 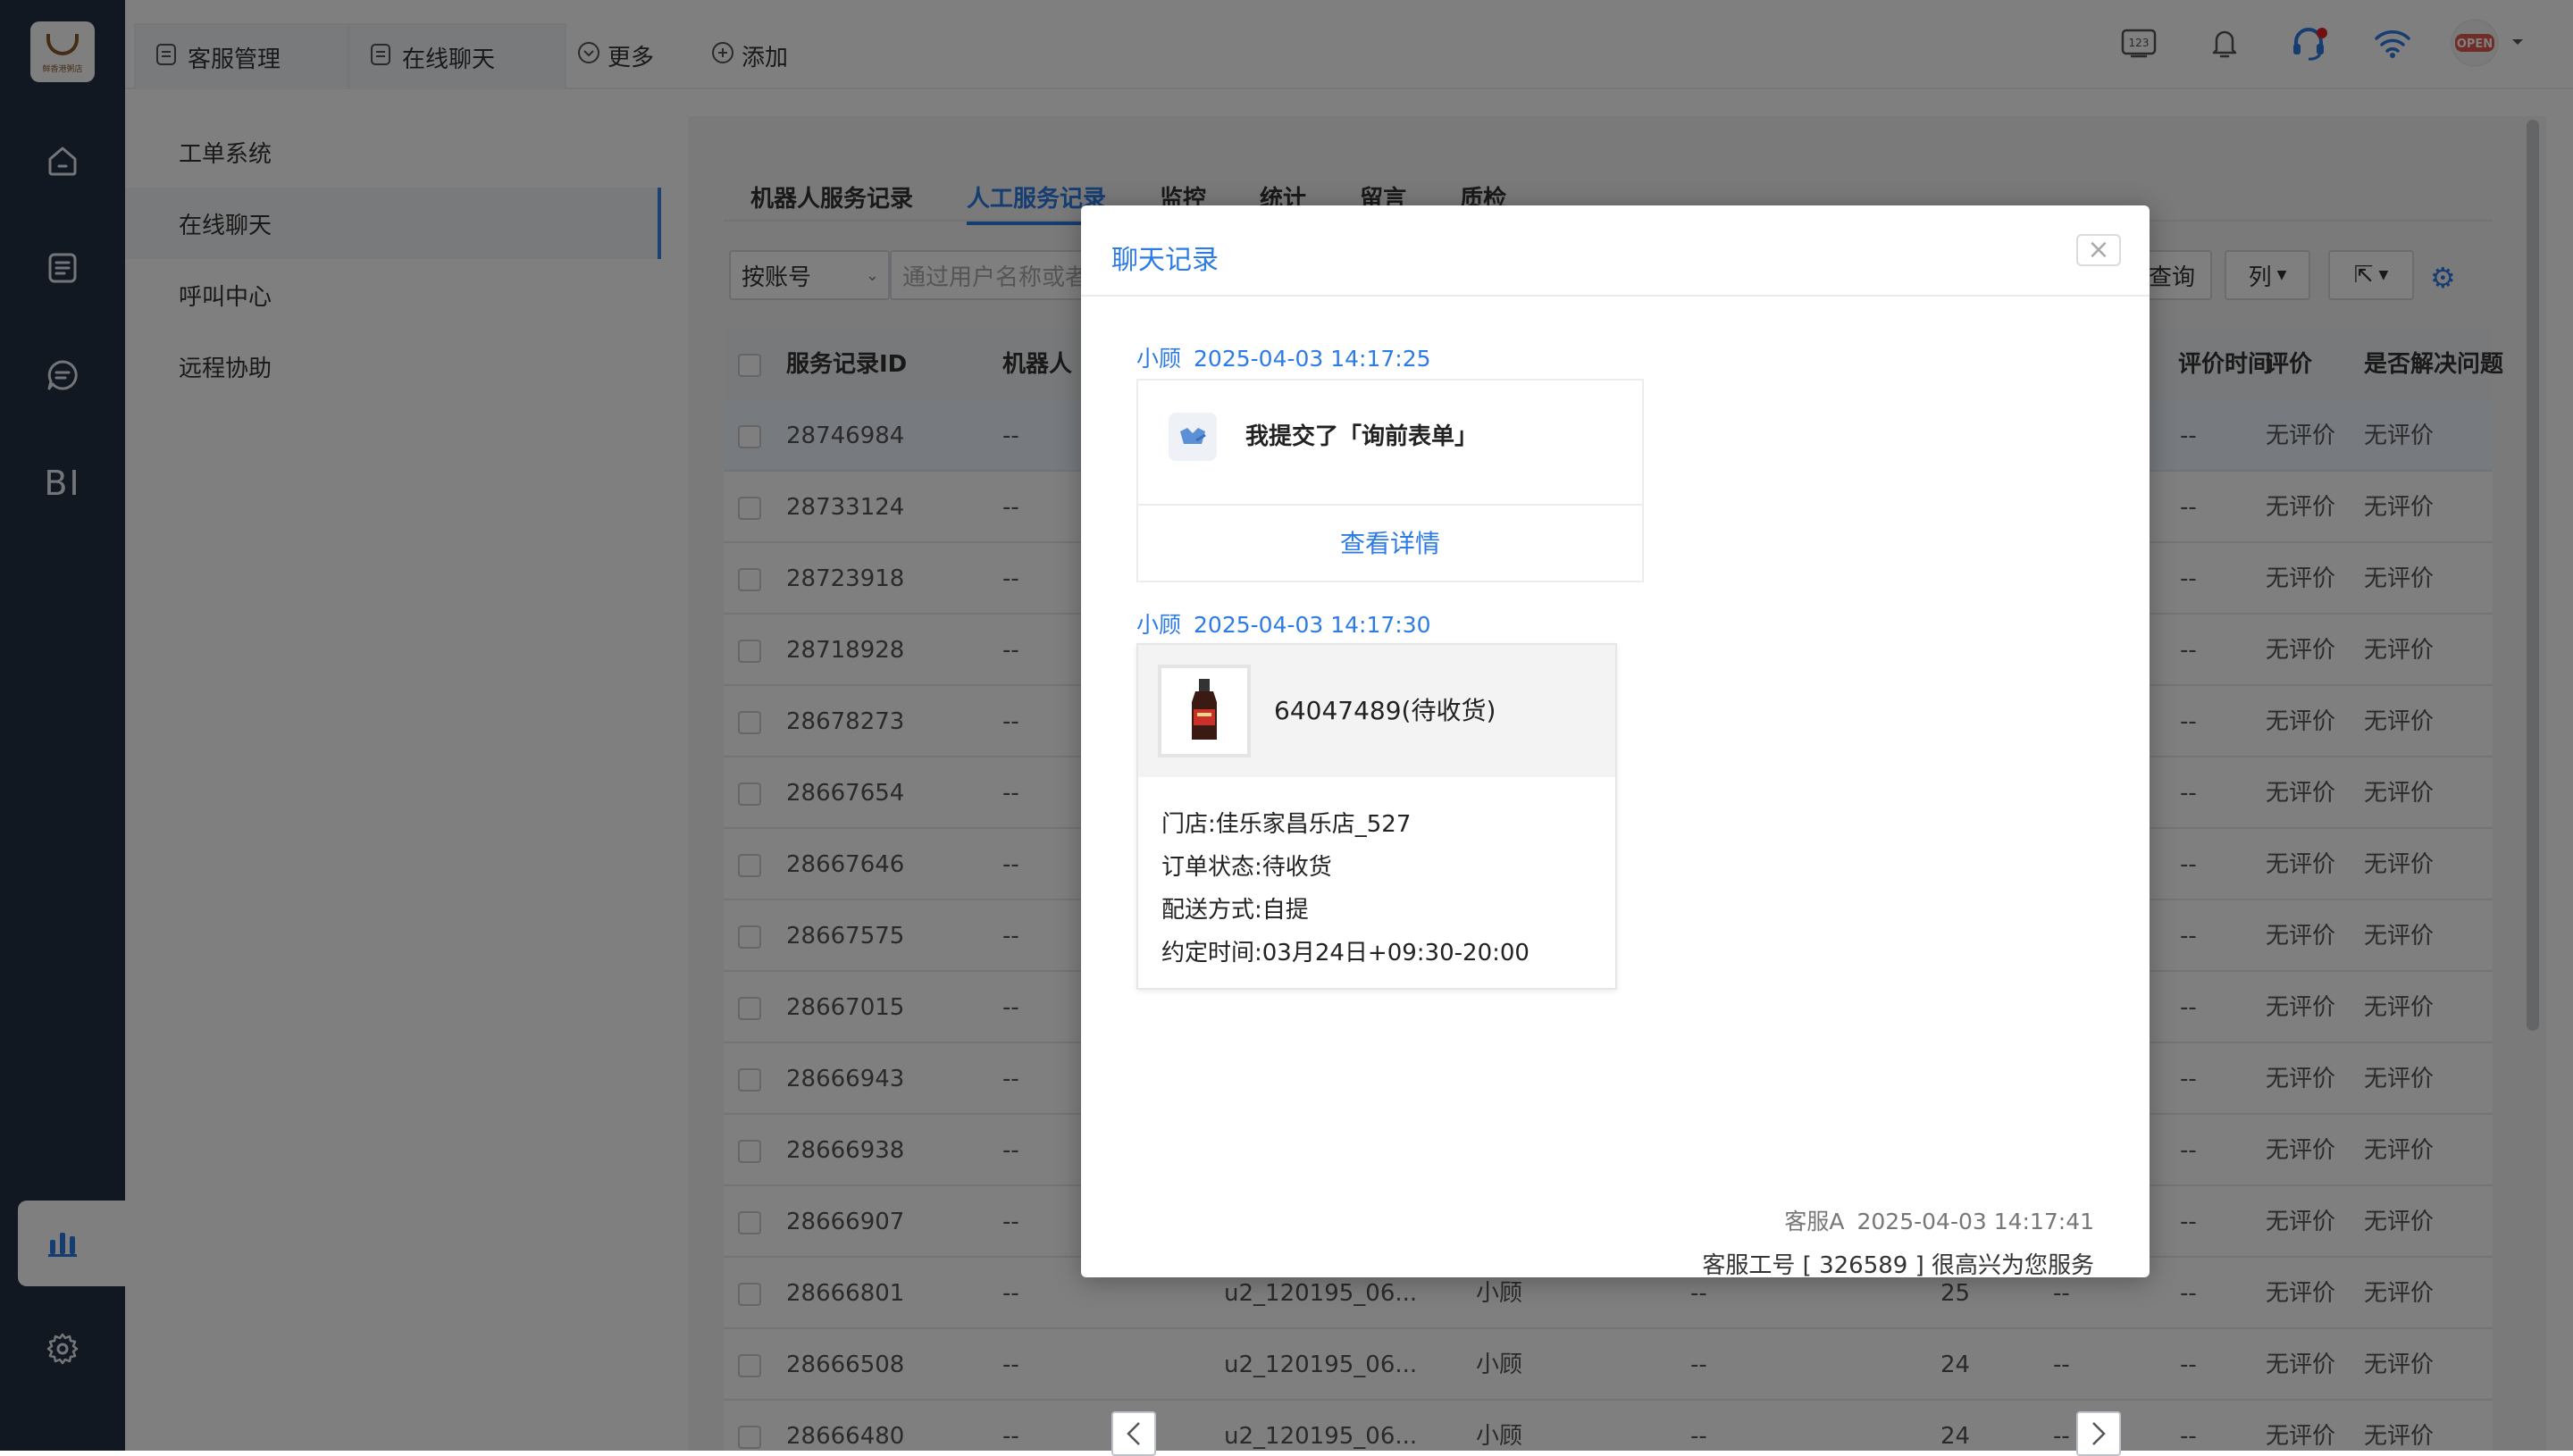 What do you see at coordinates (1312, 359) in the screenshot?
I see `message-time: 2025-04-03 14:17:25` at bounding box center [1312, 359].